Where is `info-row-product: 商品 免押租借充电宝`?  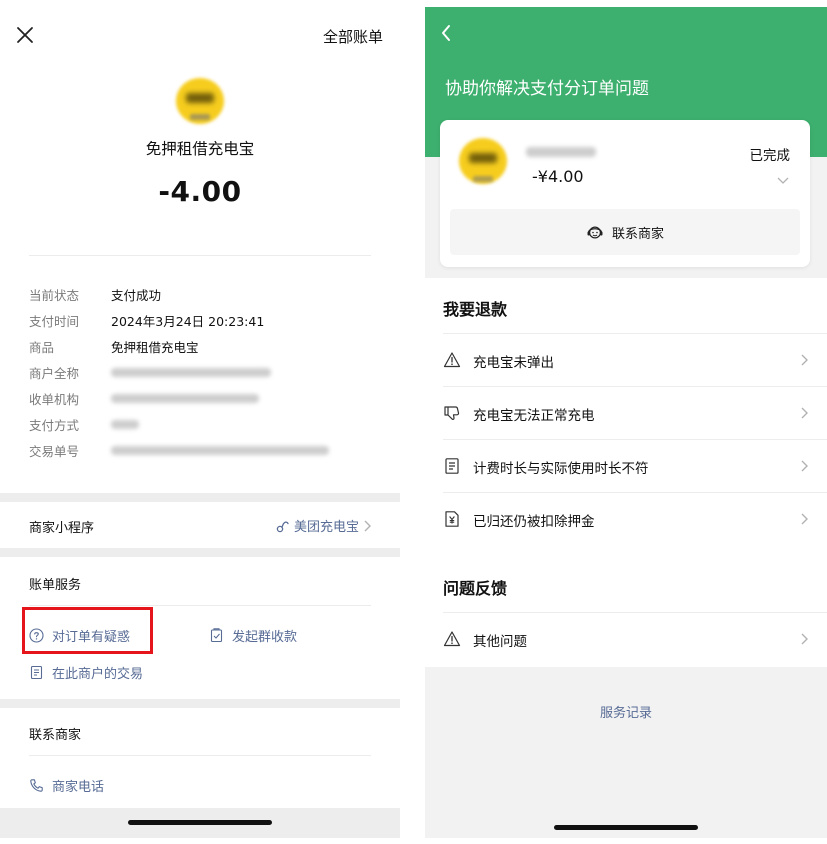 info-row-product: 商品 免押租借充电宝 is located at coordinates (200, 346).